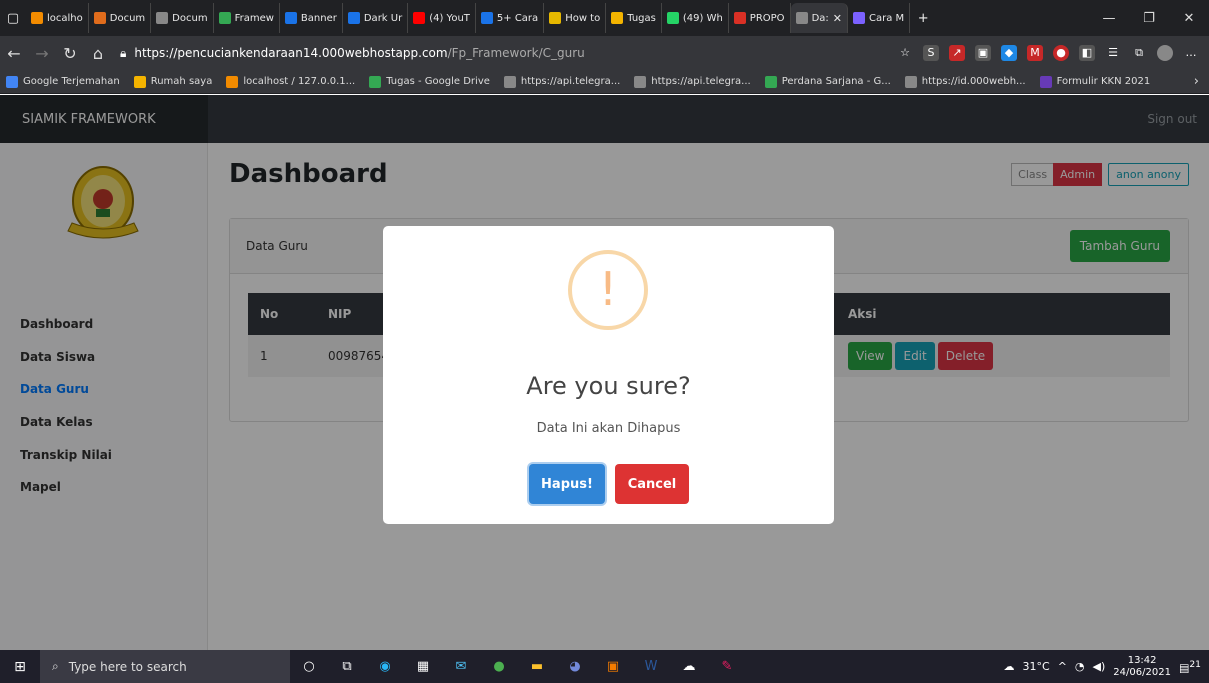 The width and height of the screenshot is (1209, 683). What do you see at coordinates (652, 484) in the screenshot?
I see `cancel-button: Cancel` at bounding box center [652, 484].